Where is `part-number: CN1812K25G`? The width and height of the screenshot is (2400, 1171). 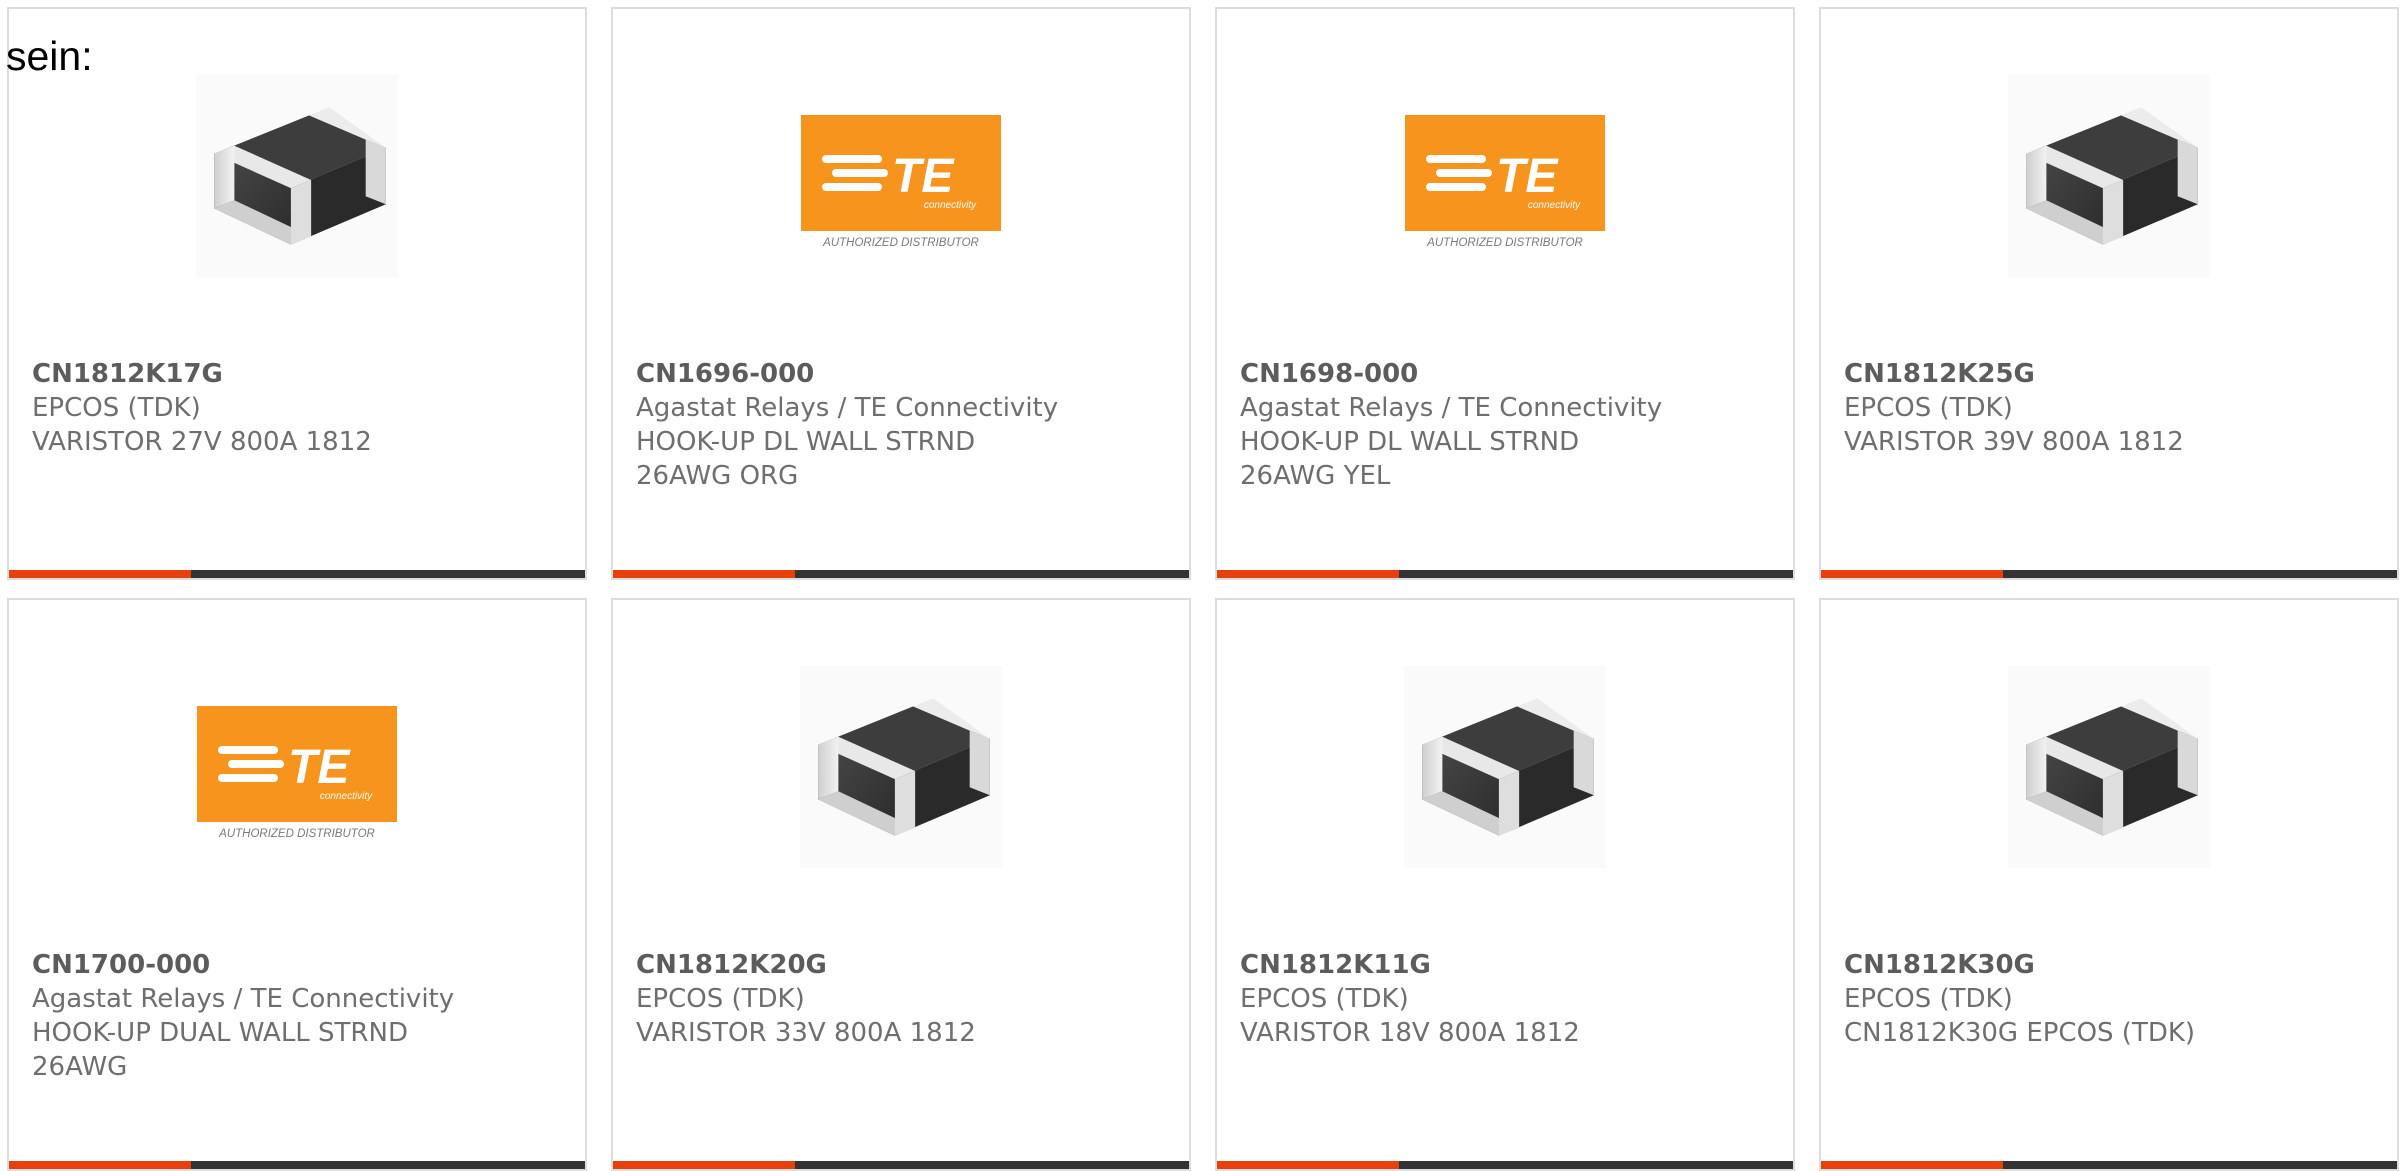
part-number: CN1812K25G is located at coordinates (2110, 374).